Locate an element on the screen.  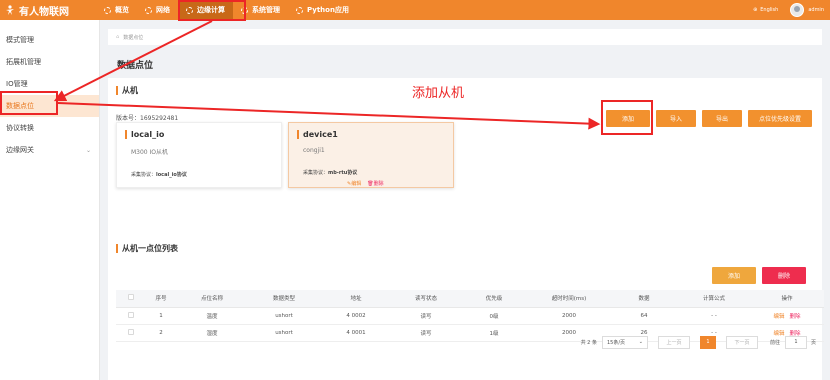
edit-slave-link: ✎编辑 is located at coordinates (354, 183).